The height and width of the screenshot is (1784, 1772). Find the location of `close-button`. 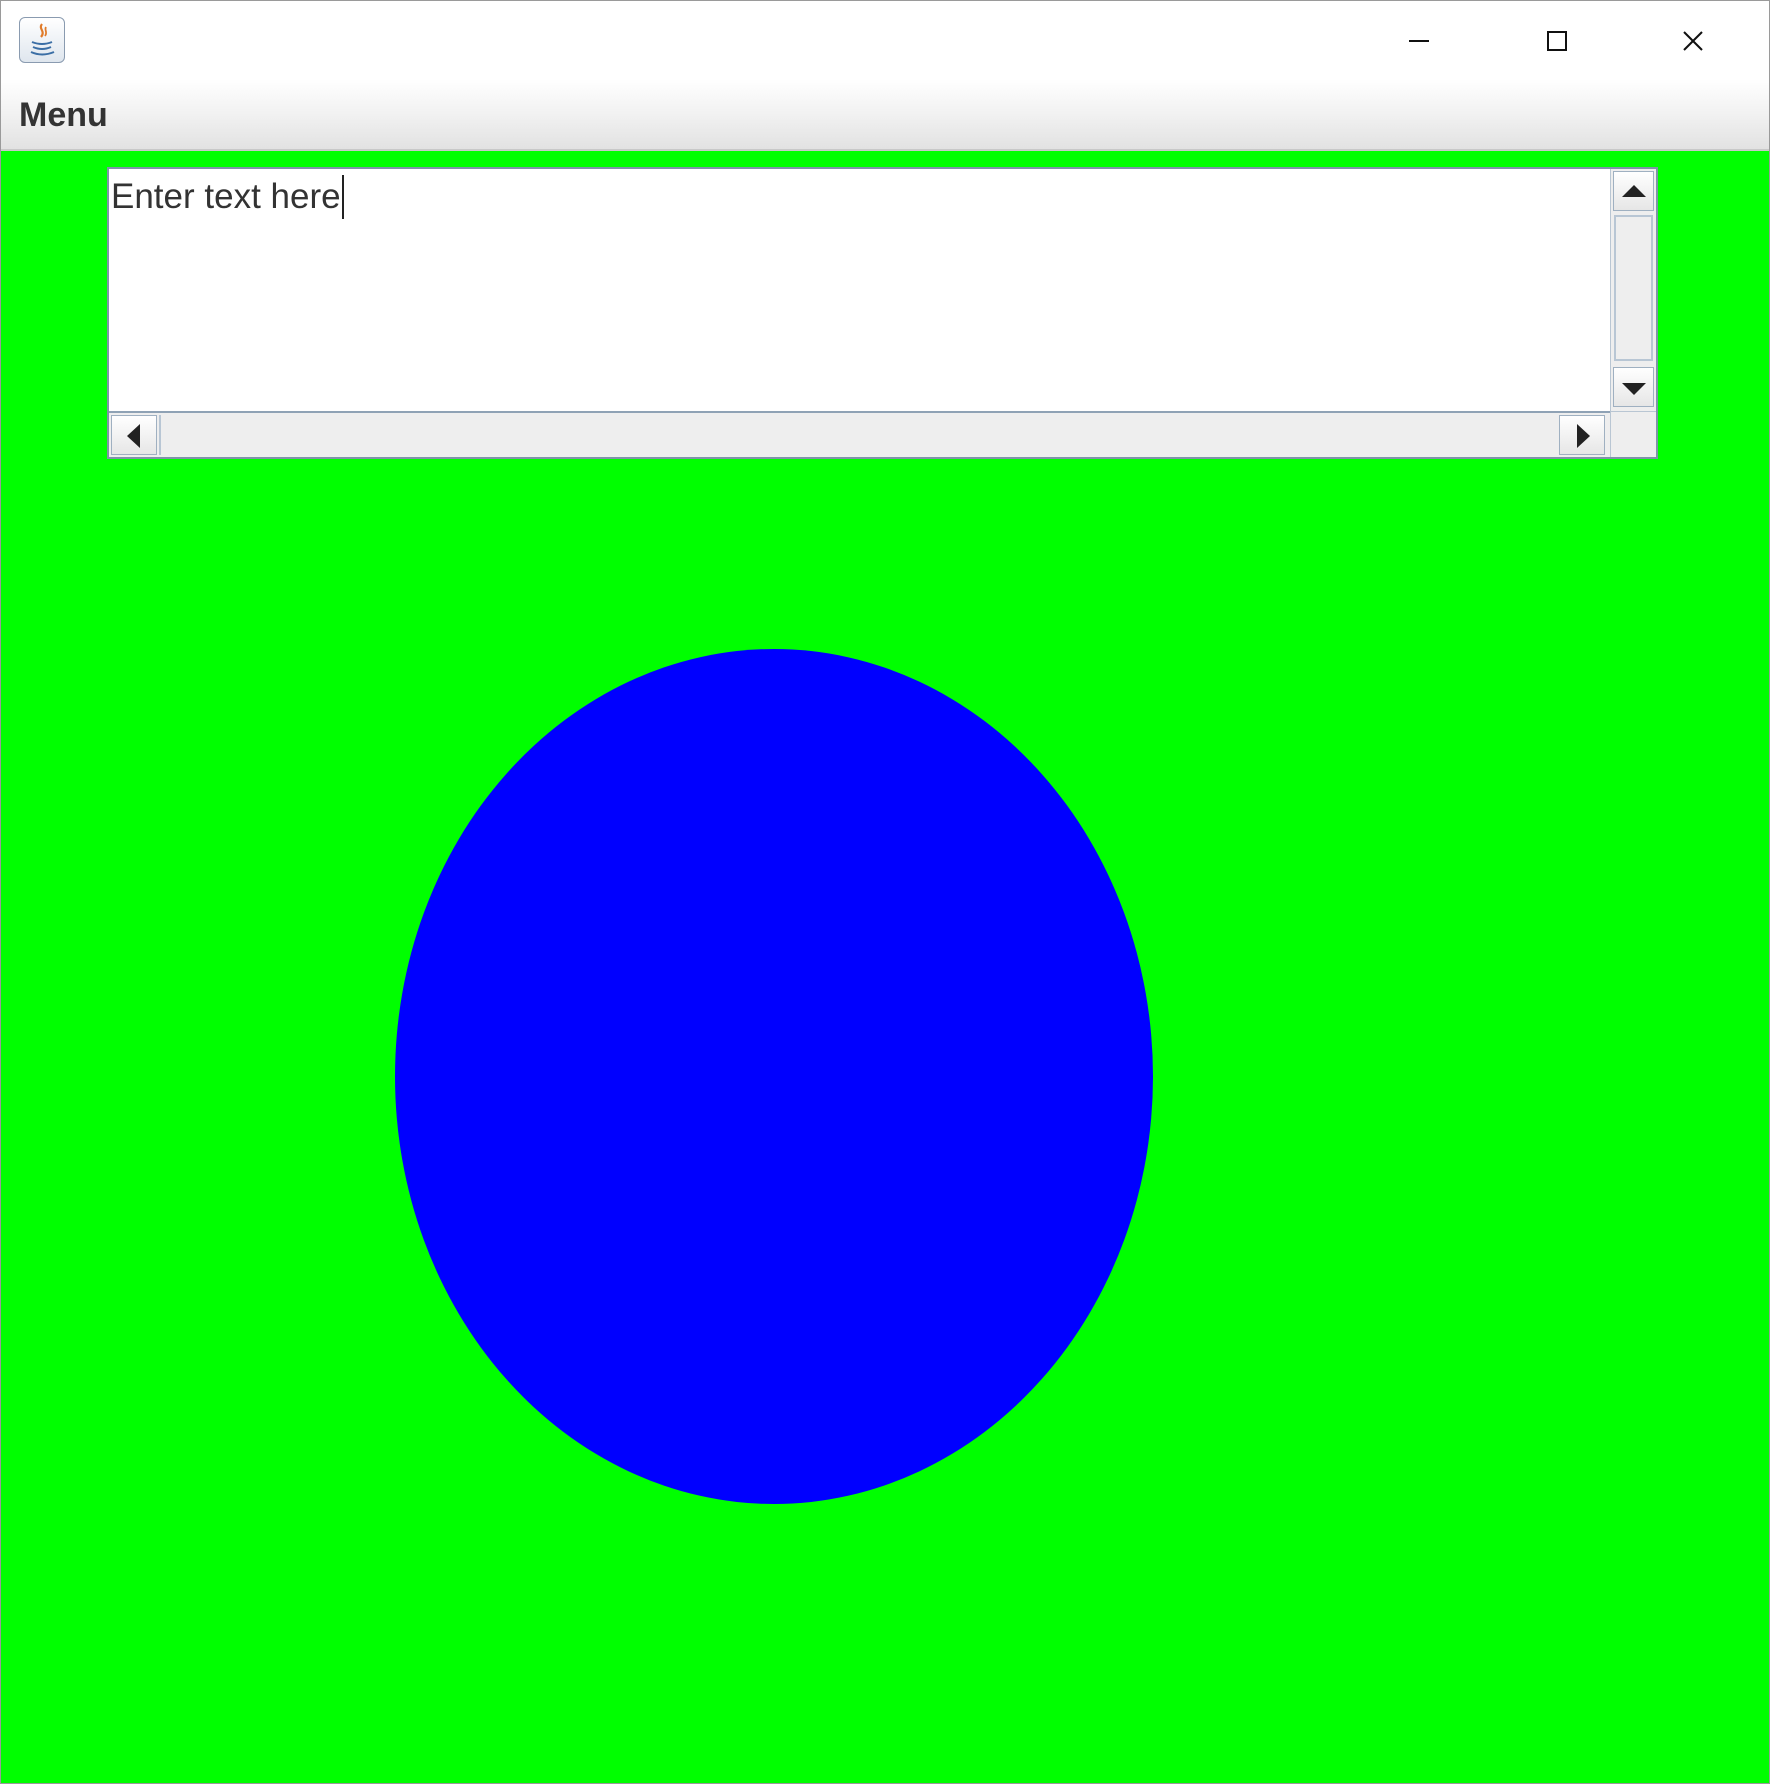

close-button is located at coordinates (1694, 40).